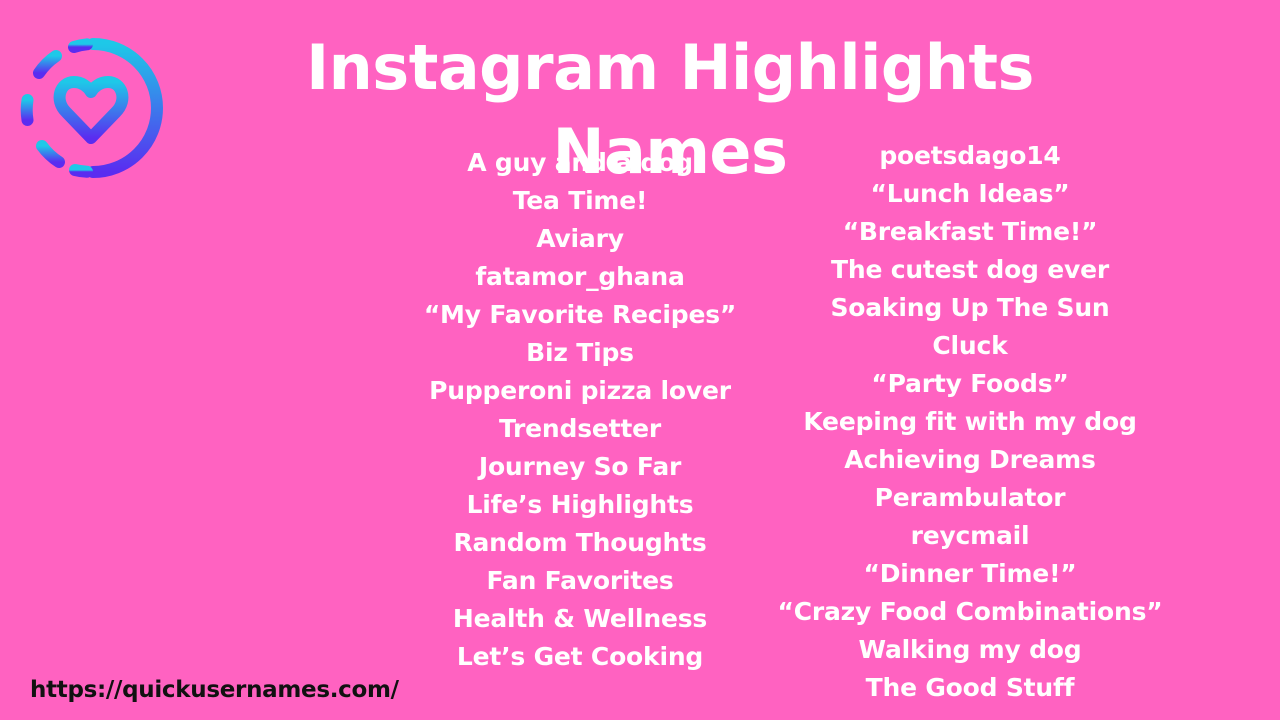  What do you see at coordinates (580, 314) in the screenshot?
I see `highlight-name-item: “My Favorite Recipes”` at bounding box center [580, 314].